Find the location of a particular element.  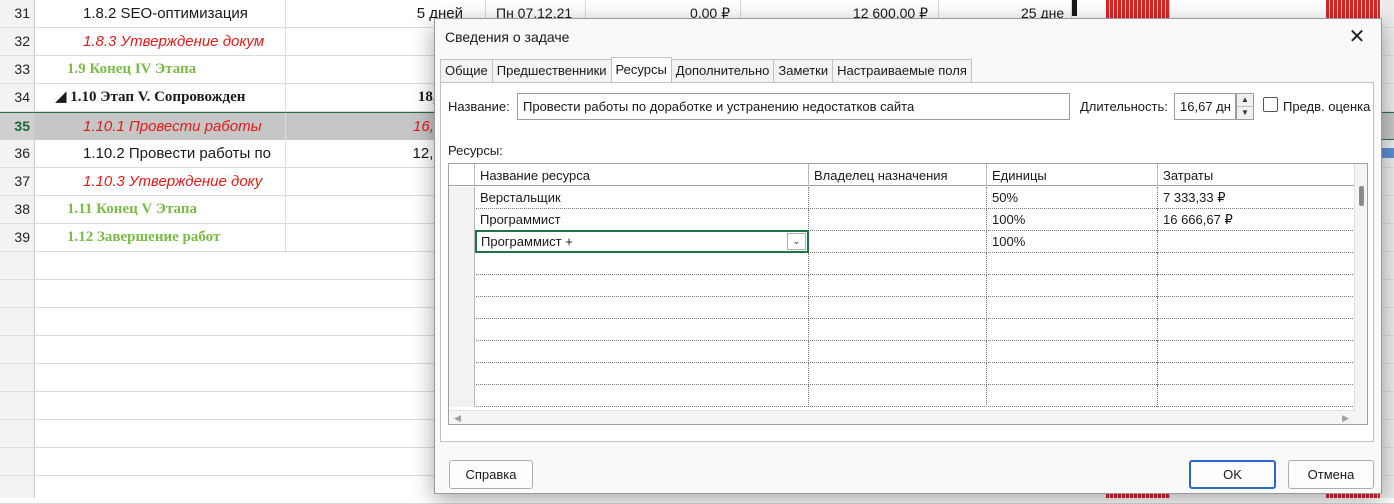

grid-row: Верстальщик 50% 7 333,33 ₽ is located at coordinates (902, 198).